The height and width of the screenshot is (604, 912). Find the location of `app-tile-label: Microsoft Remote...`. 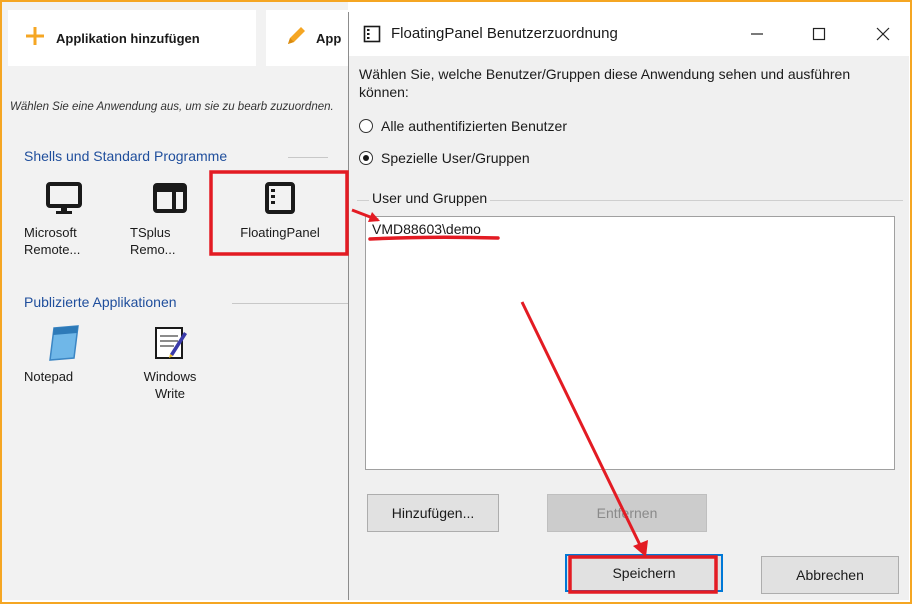

app-tile-label: Microsoft Remote... is located at coordinates (52, 241).